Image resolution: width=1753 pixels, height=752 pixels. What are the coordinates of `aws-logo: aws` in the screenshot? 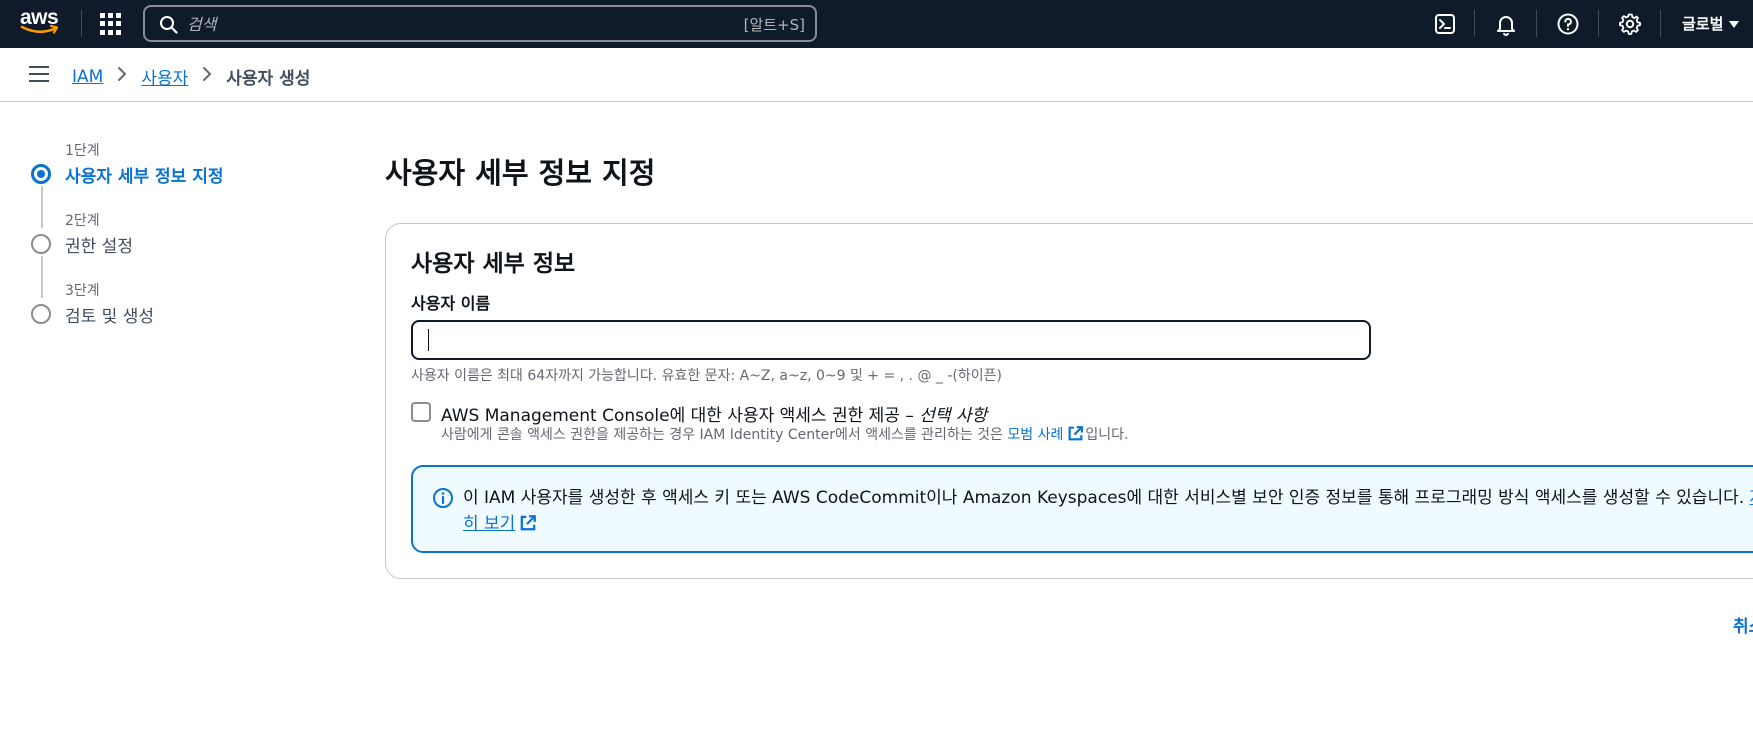 It's located at (41, 22).